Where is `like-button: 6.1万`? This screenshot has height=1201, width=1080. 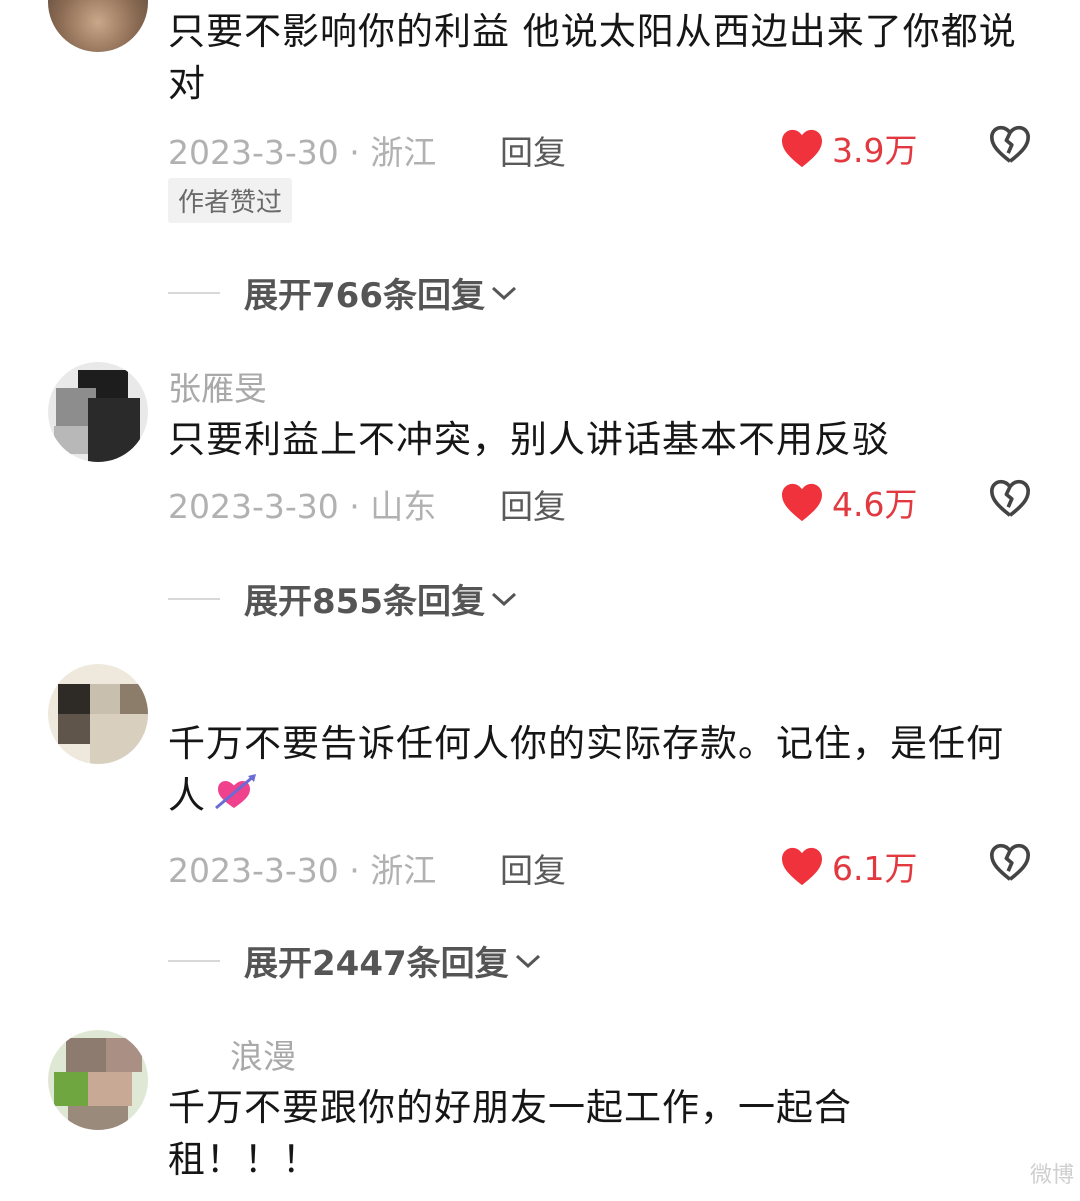
like-button: 6.1万 is located at coordinates (848, 866).